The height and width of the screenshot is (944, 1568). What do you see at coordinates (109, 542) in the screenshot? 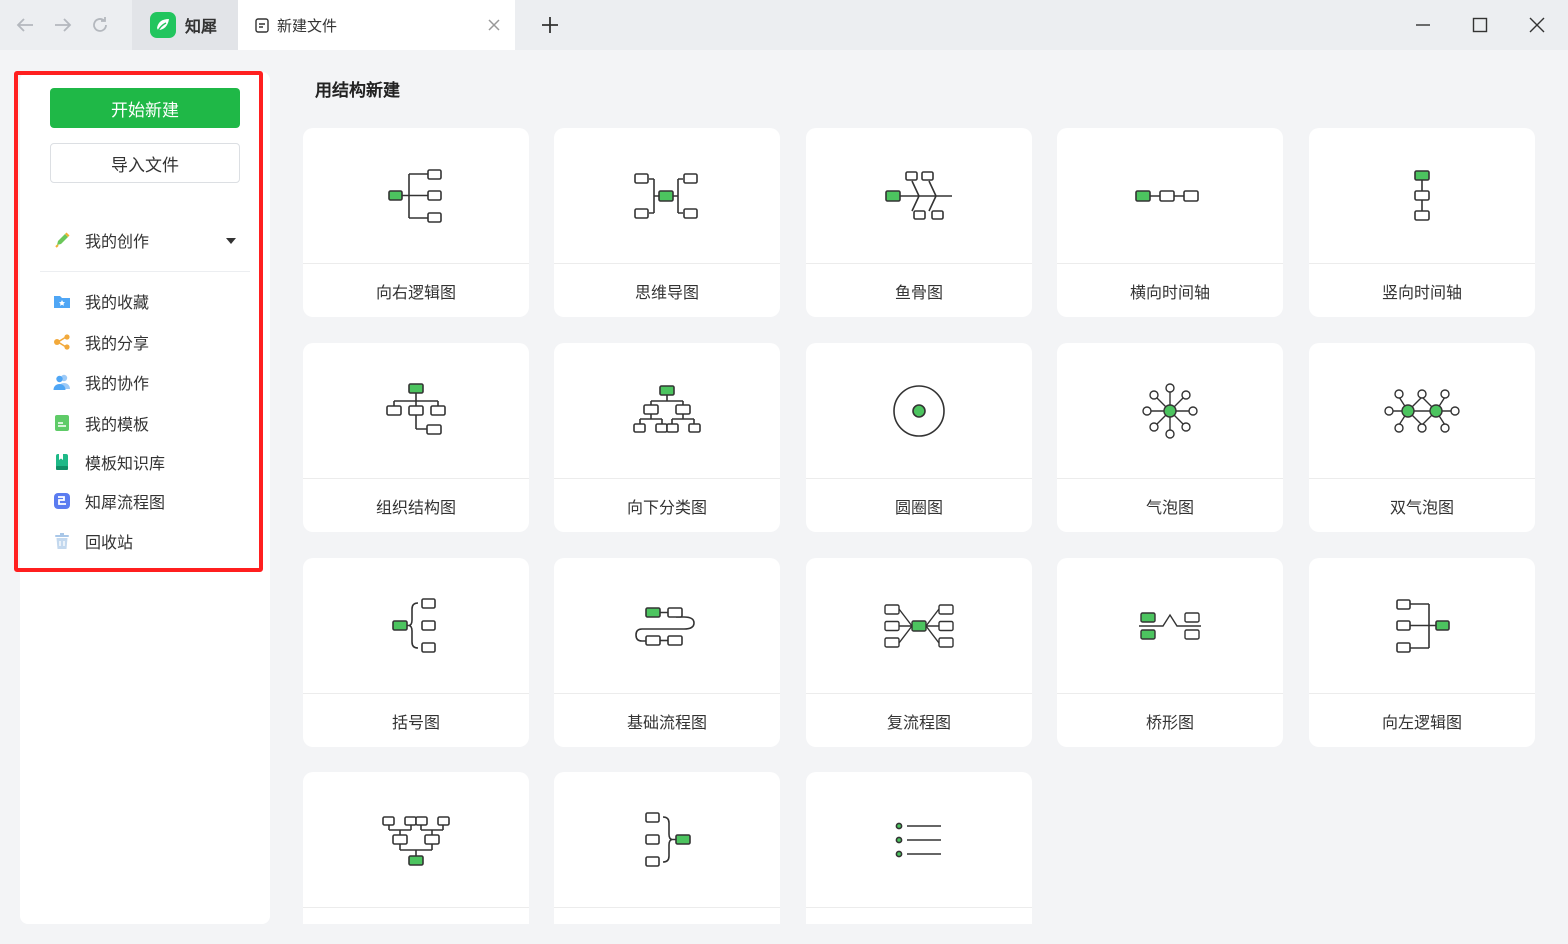
I see `sidebar-item-label: 回收站` at bounding box center [109, 542].